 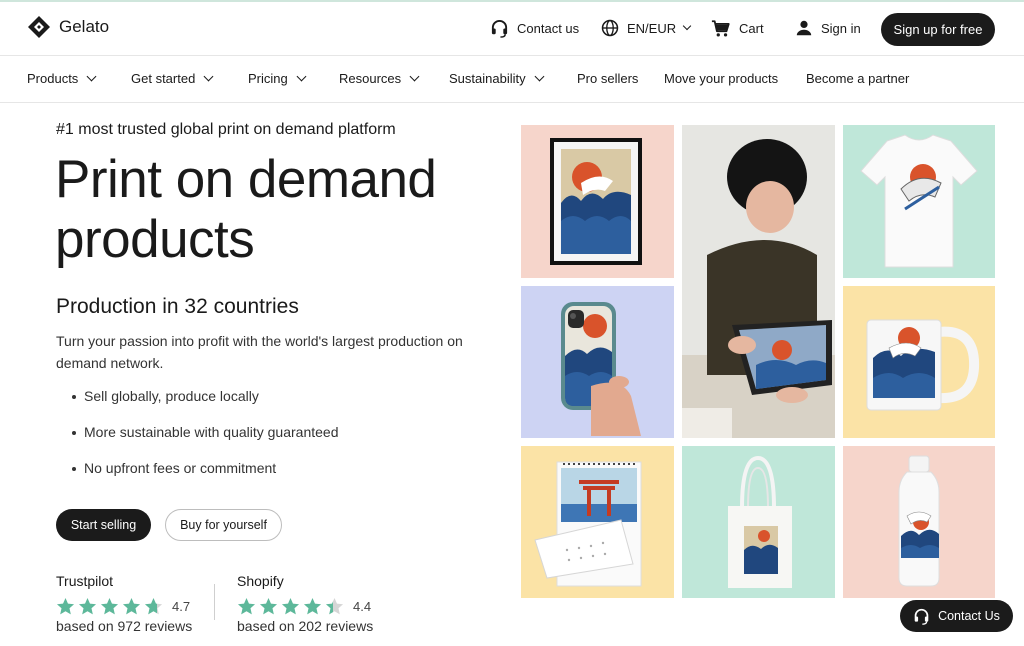 I want to click on review-count: based on 202 reviews, so click(x=305, y=626).